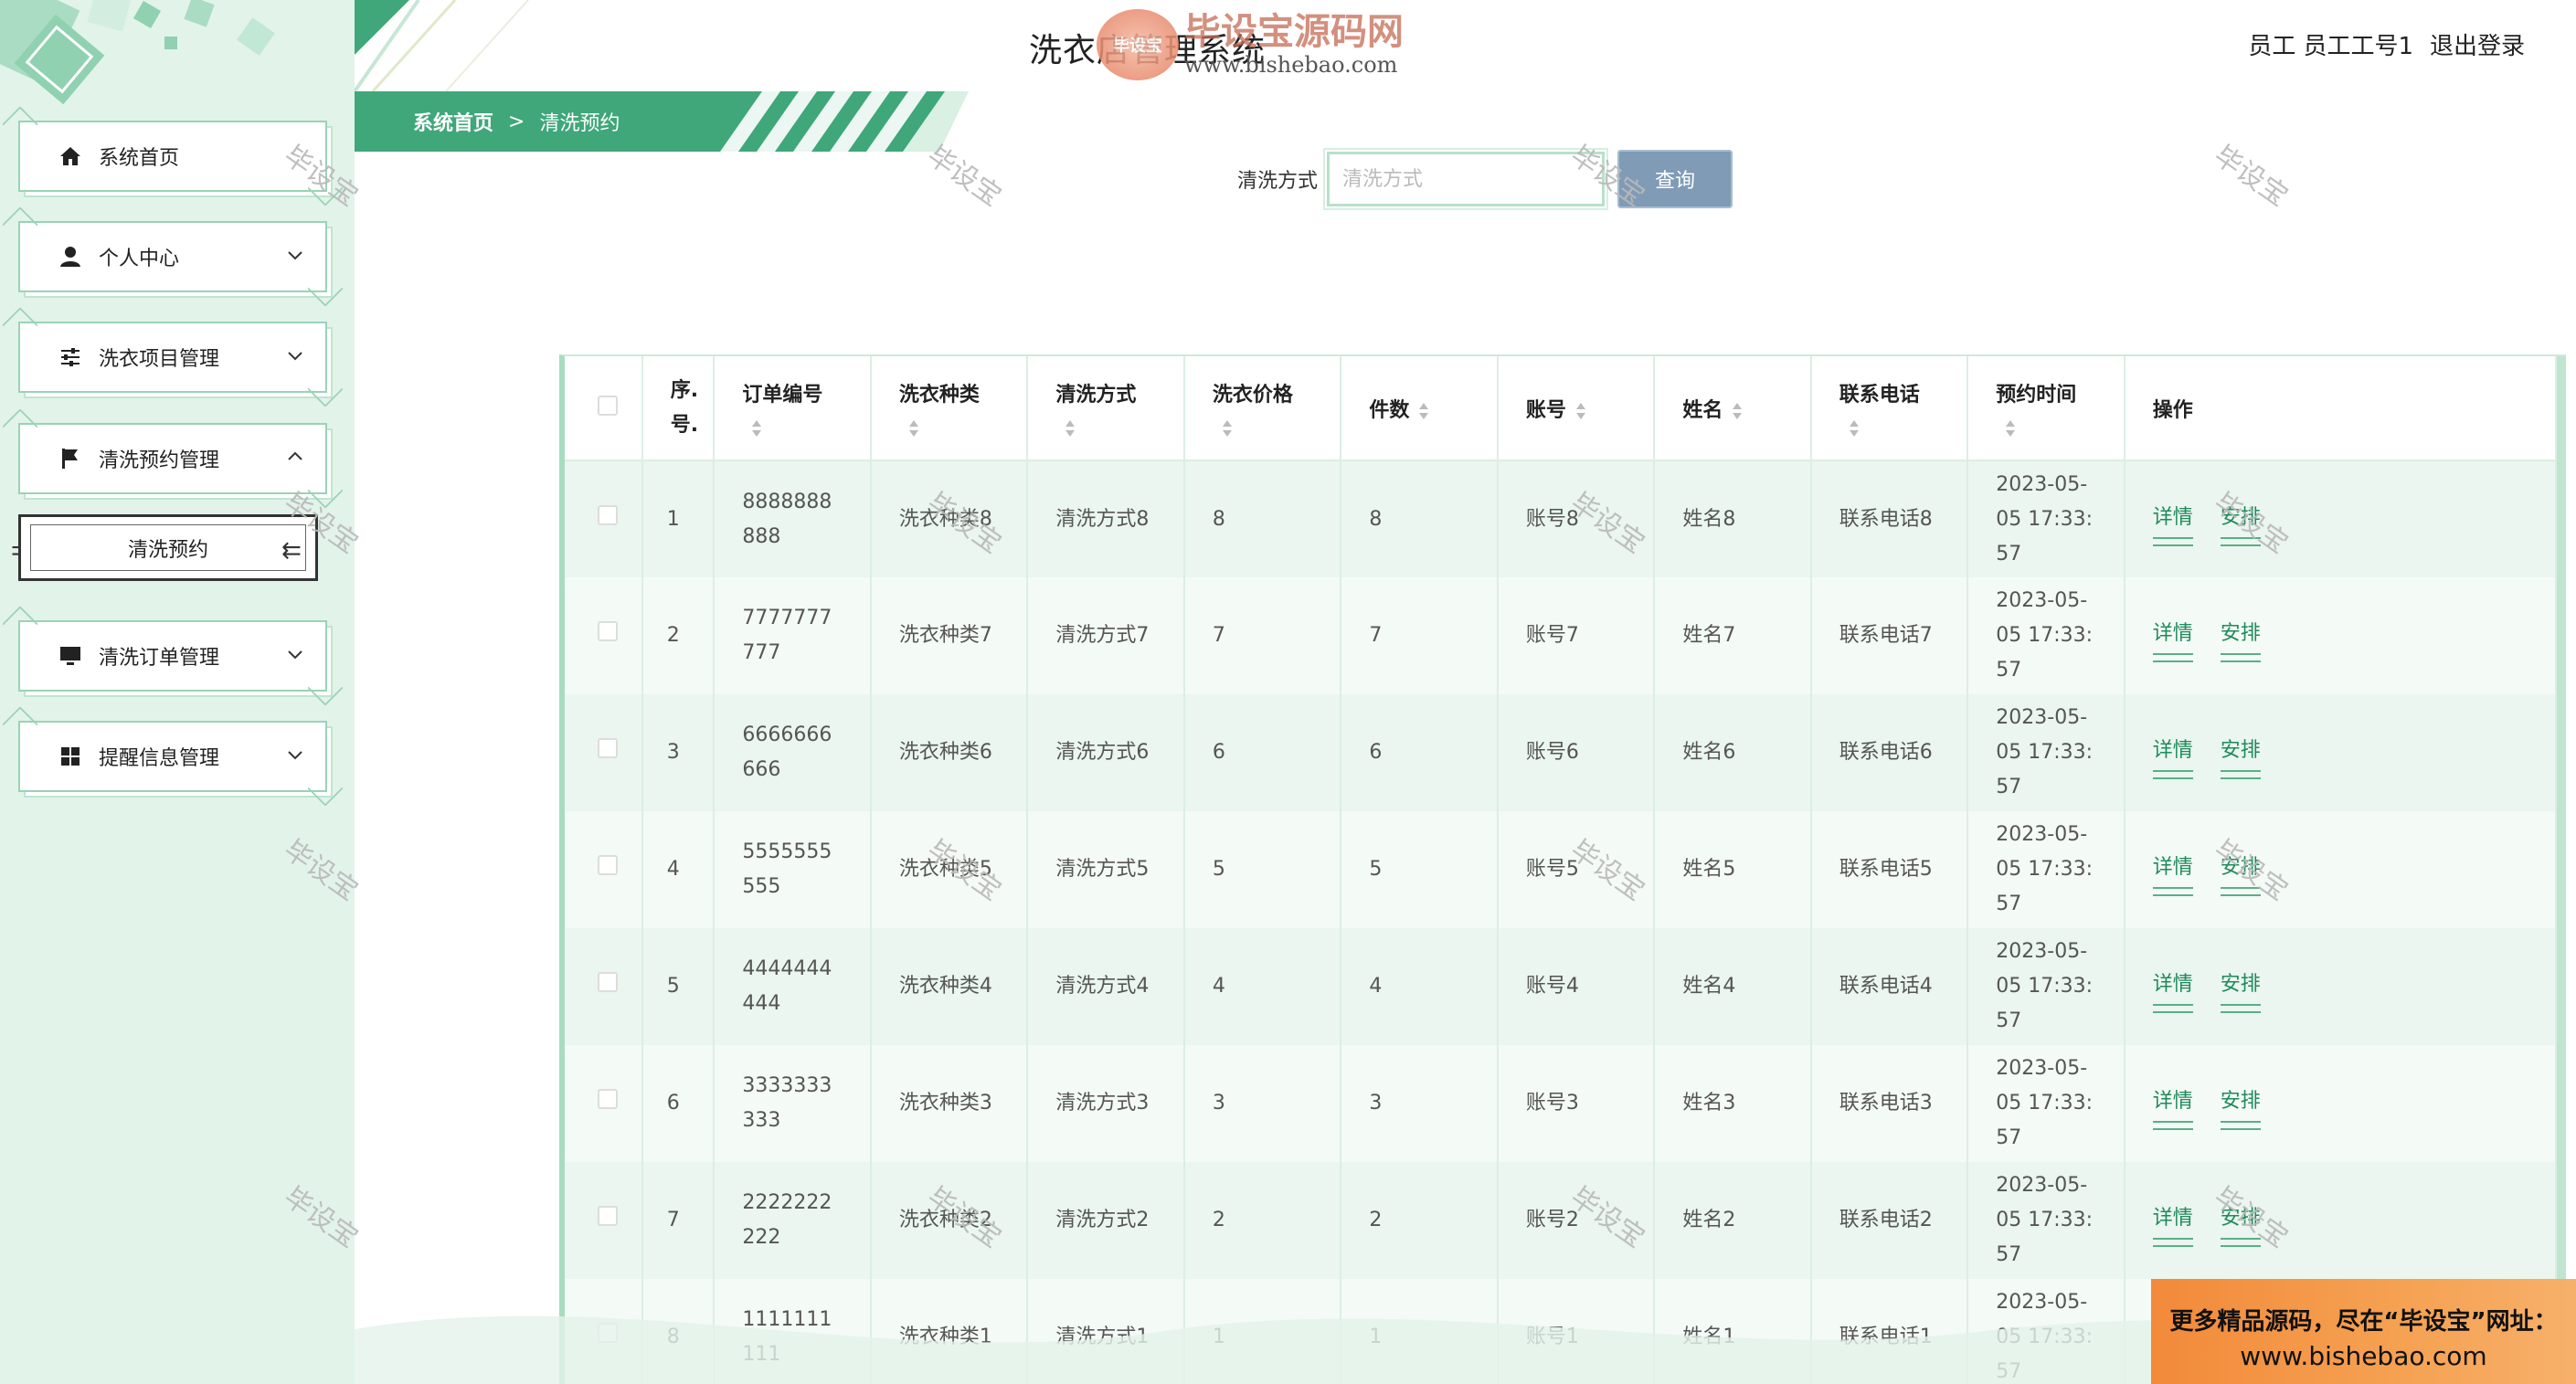 The height and width of the screenshot is (1384, 2576). I want to click on header-quantity: 件数, so click(1420, 408).